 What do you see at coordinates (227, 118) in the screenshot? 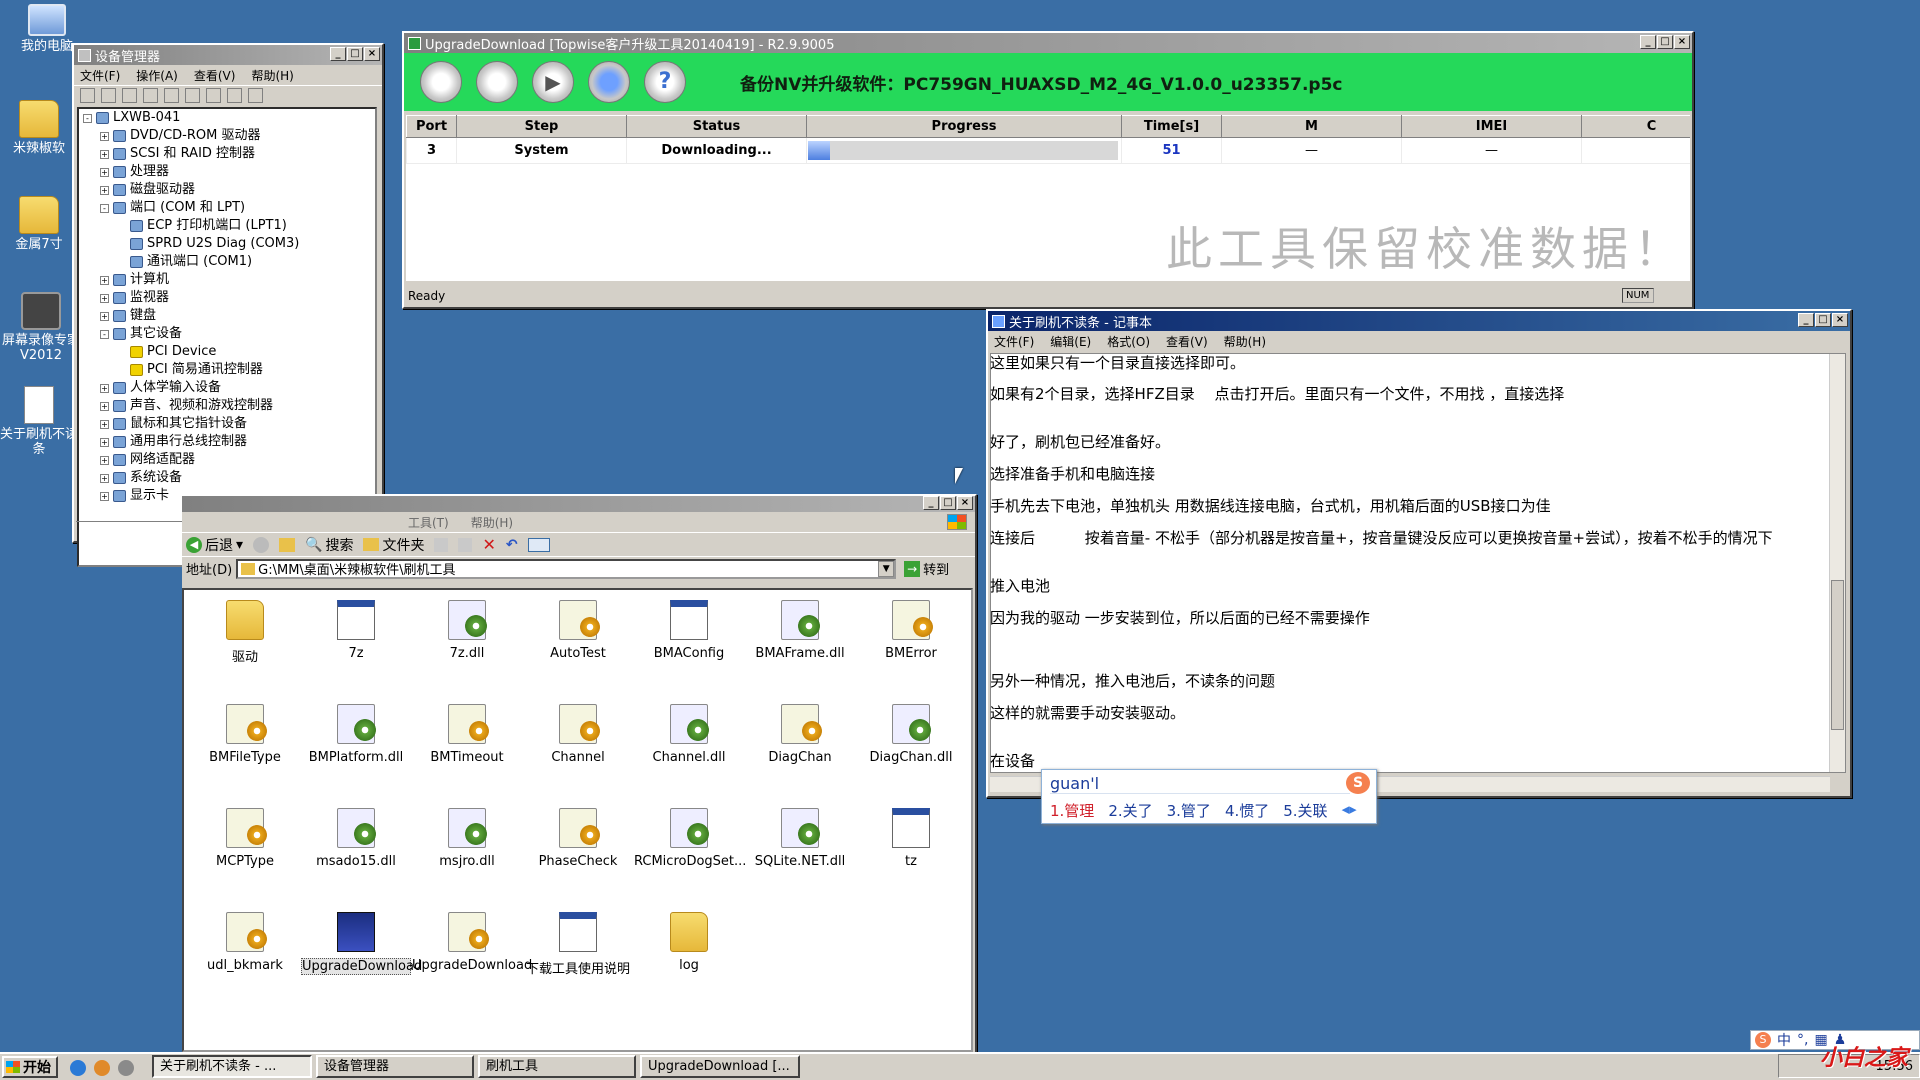
I see `tree-node: - LXWB-041` at bounding box center [227, 118].